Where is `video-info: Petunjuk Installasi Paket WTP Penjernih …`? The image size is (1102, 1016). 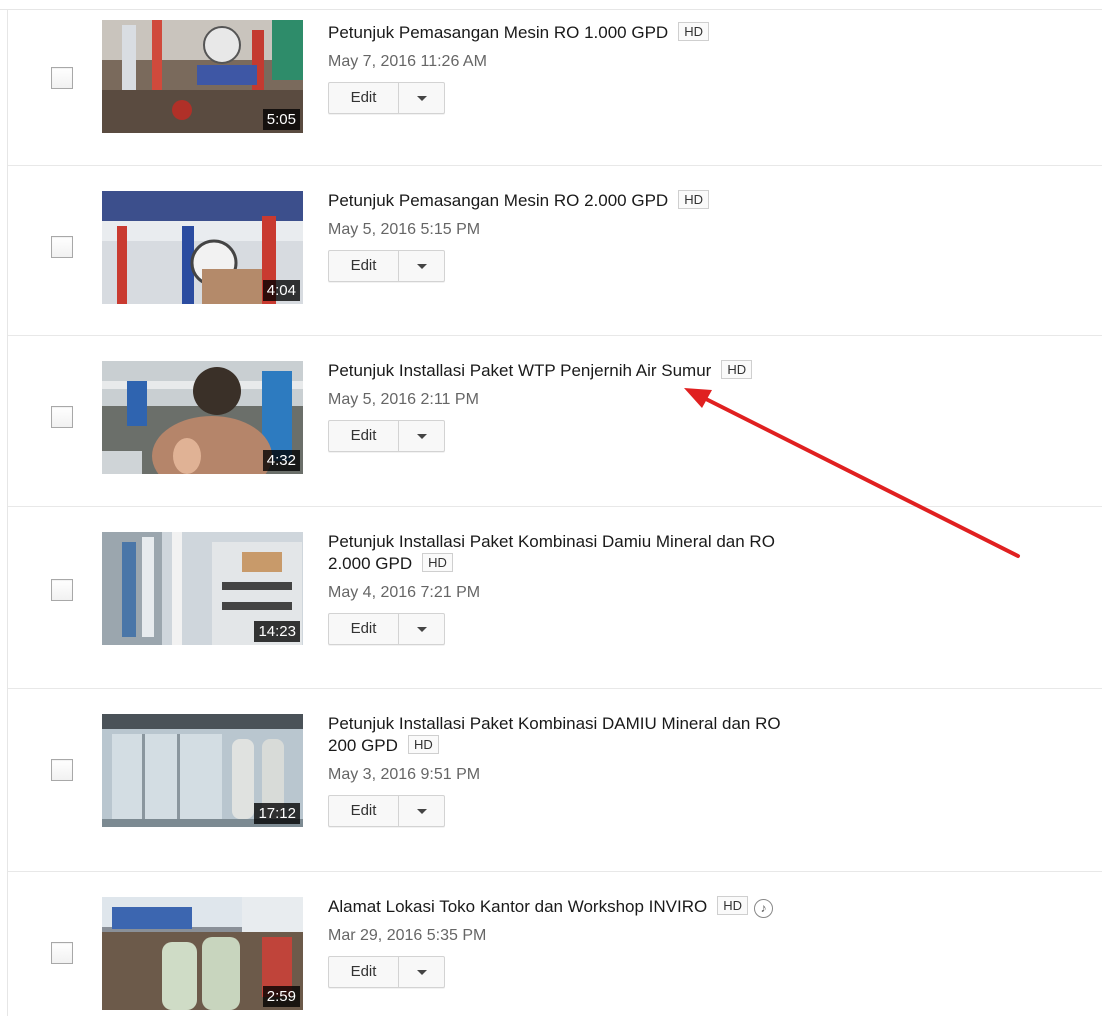 video-info: Petunjuk Installasi Paket WTP Penjernih … is located at coordinates (628, 406).